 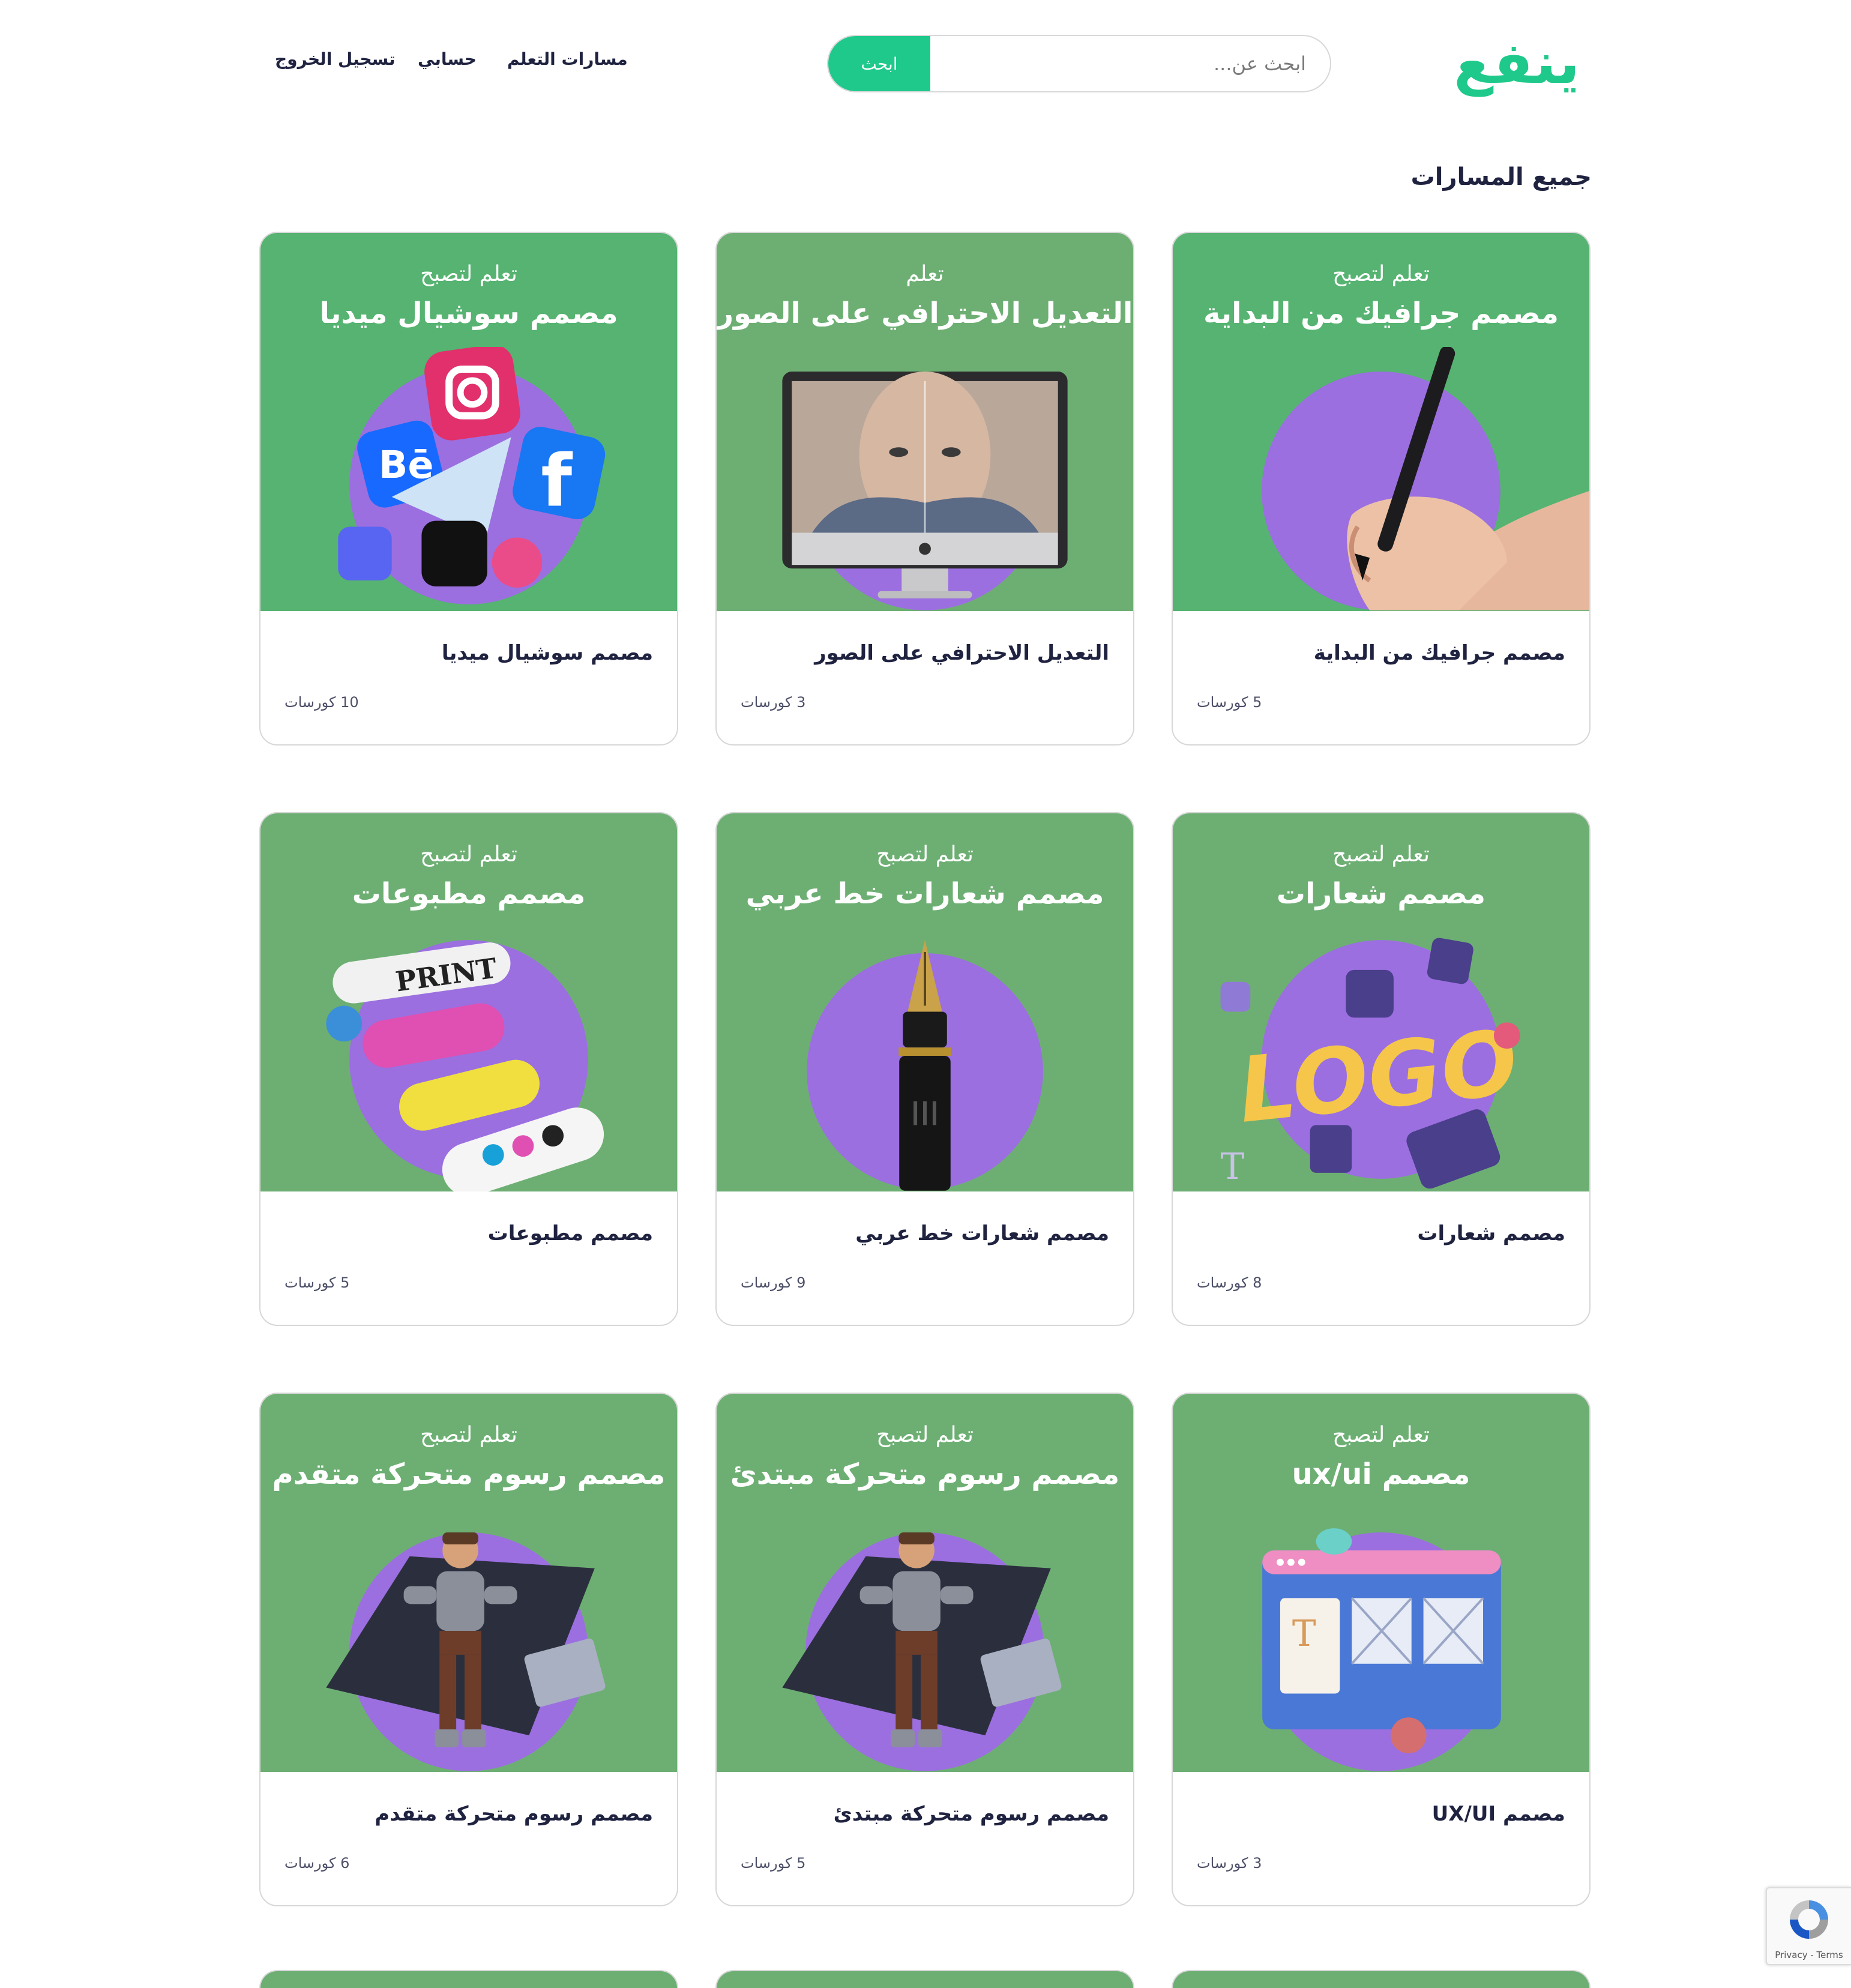 What do you see at coordinates (447, 64) in the screenshot?
I see `nav-my-account: حسابي` at bounding box center [447, 64].